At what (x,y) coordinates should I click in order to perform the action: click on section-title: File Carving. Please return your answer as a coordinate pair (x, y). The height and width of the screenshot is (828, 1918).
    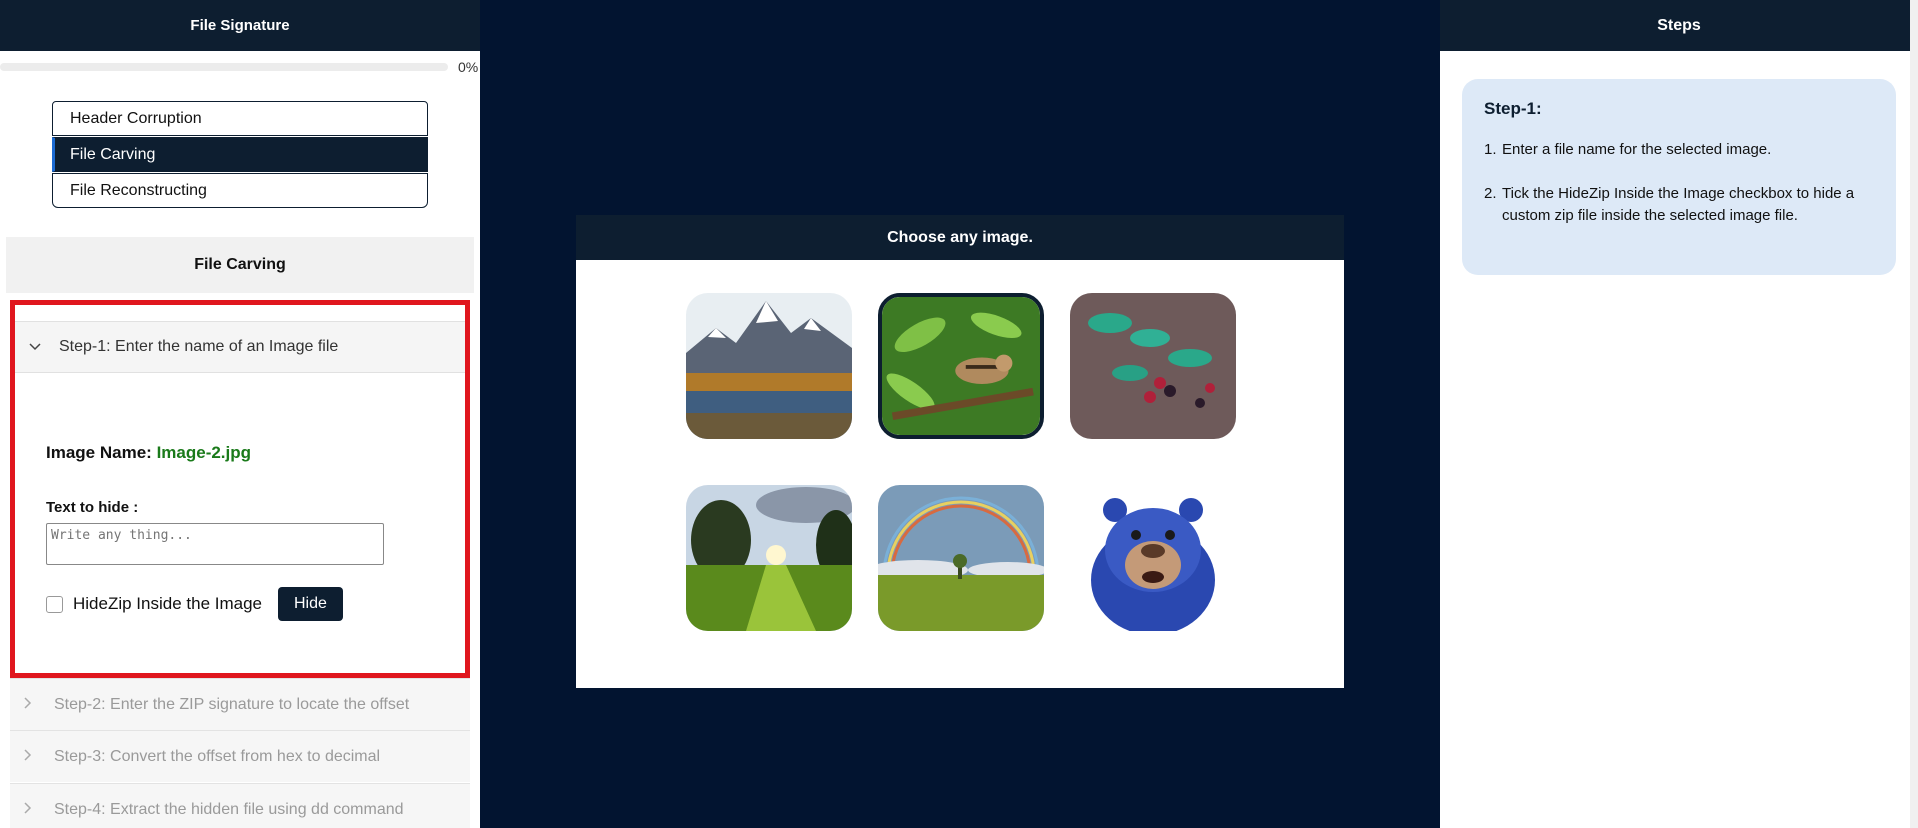
    Looking at the image, I should click on (240, 265).